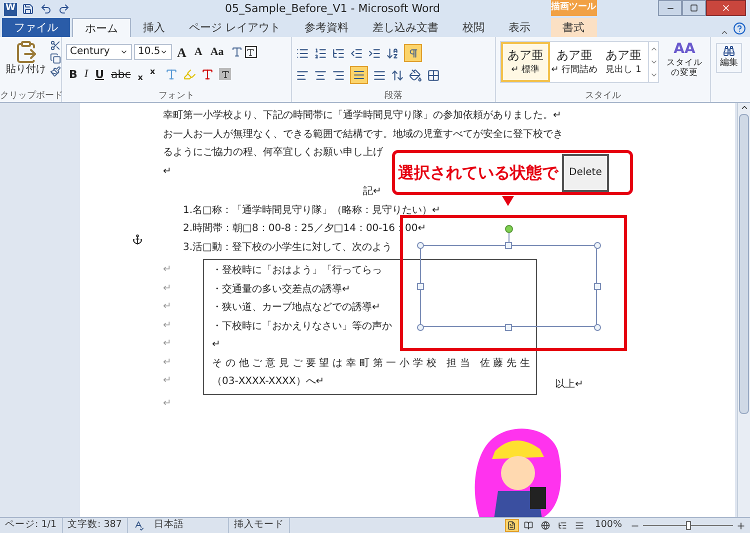  What do you see at coordinates (379, 75) in the screenshot?
I see `distributed-icon` at bounding box center [379, 75].